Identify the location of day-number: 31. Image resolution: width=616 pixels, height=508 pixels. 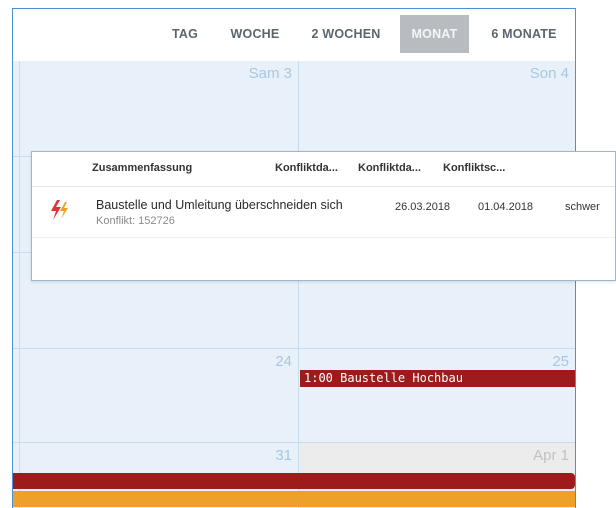
(283, 455).